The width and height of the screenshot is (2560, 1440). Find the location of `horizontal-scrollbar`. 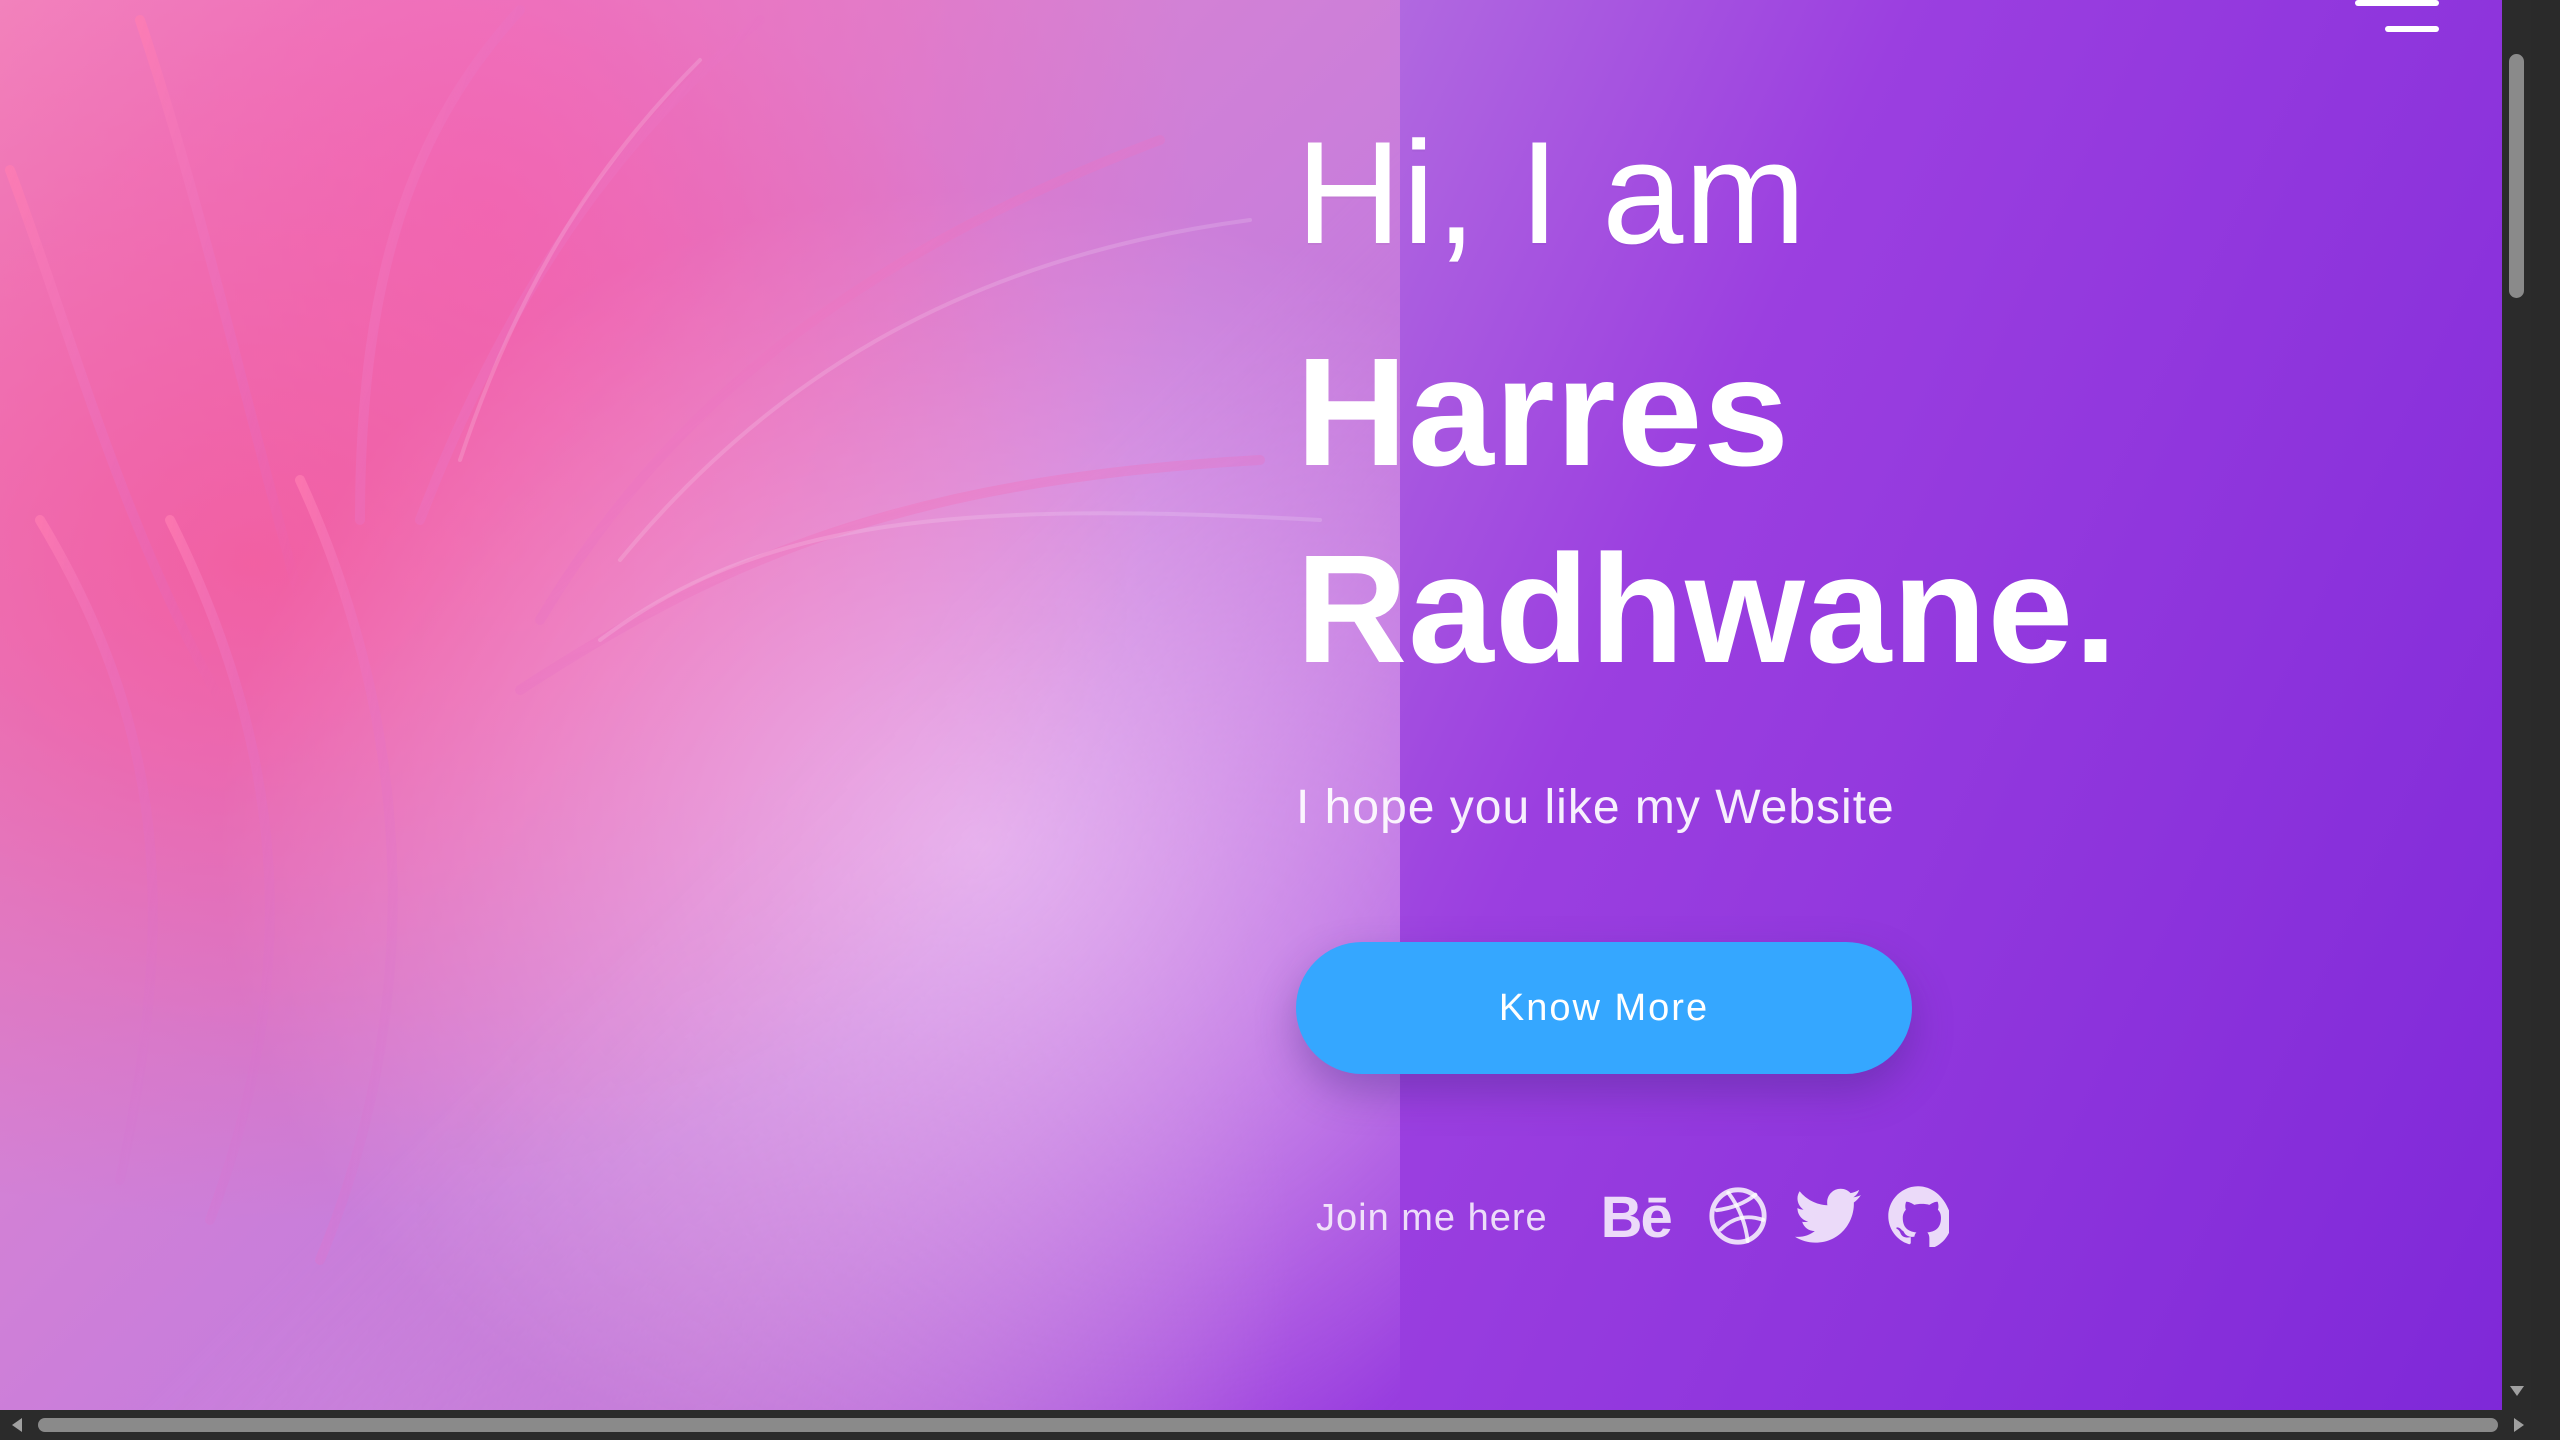

horizontal-scrollbar is located at coordinates (1280, 1425).